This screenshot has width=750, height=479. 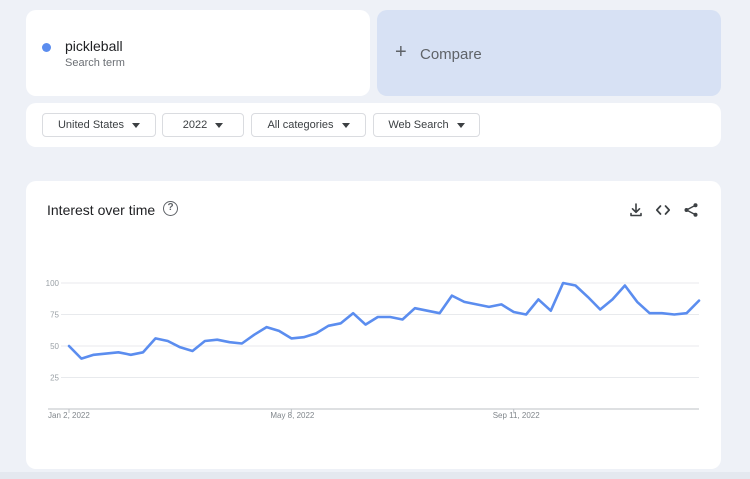 What do you see at coordinates (375, 475) in the screenshot?
I see `page-bottom-band` at bounding box center [375, 475].